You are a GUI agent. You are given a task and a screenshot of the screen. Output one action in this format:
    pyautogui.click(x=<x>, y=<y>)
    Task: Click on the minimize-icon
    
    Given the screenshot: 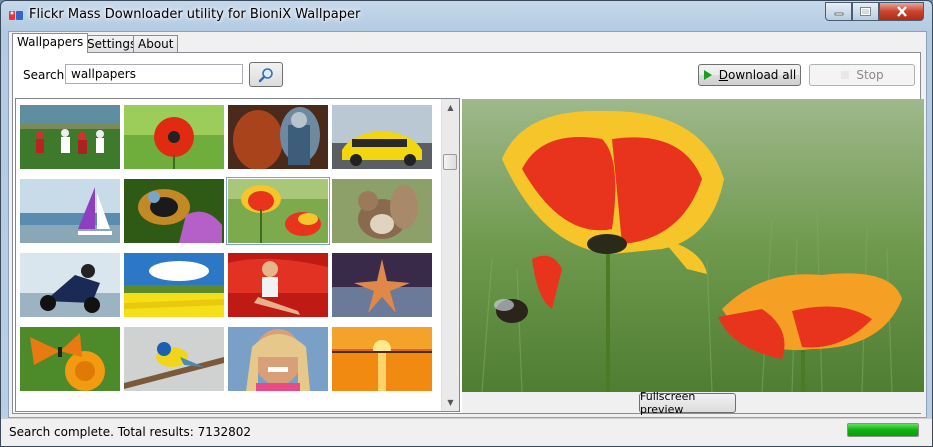 What is the action you would take?
    pyautogui.click(x=838, y=13)
    